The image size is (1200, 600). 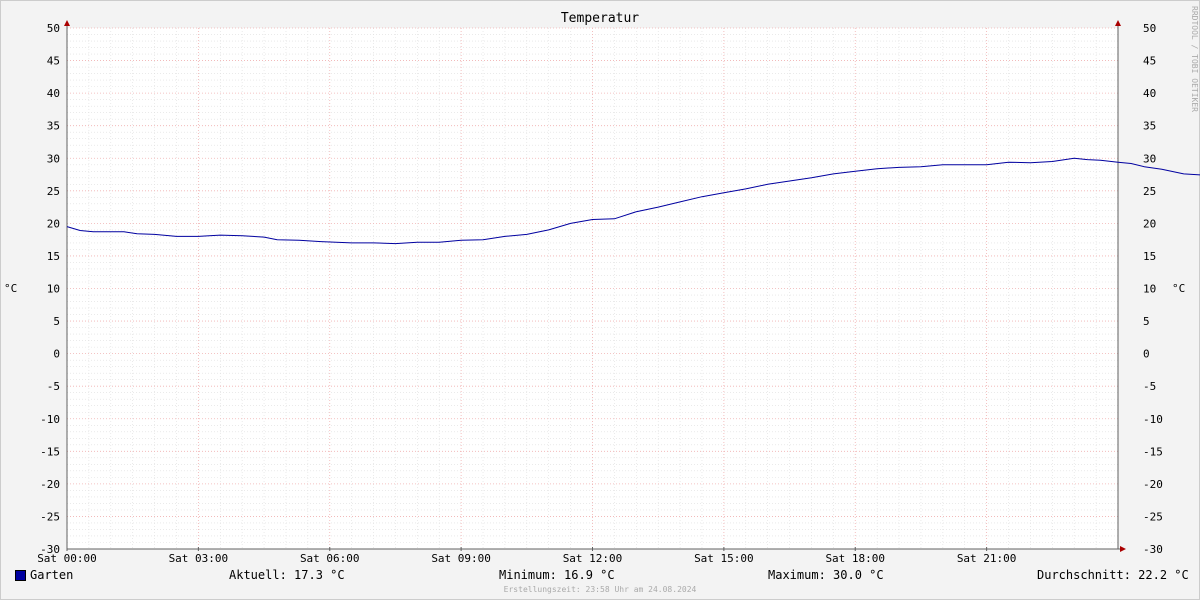 I want to click on y-tick-label-right: -25, so click(x=1153, y=516).